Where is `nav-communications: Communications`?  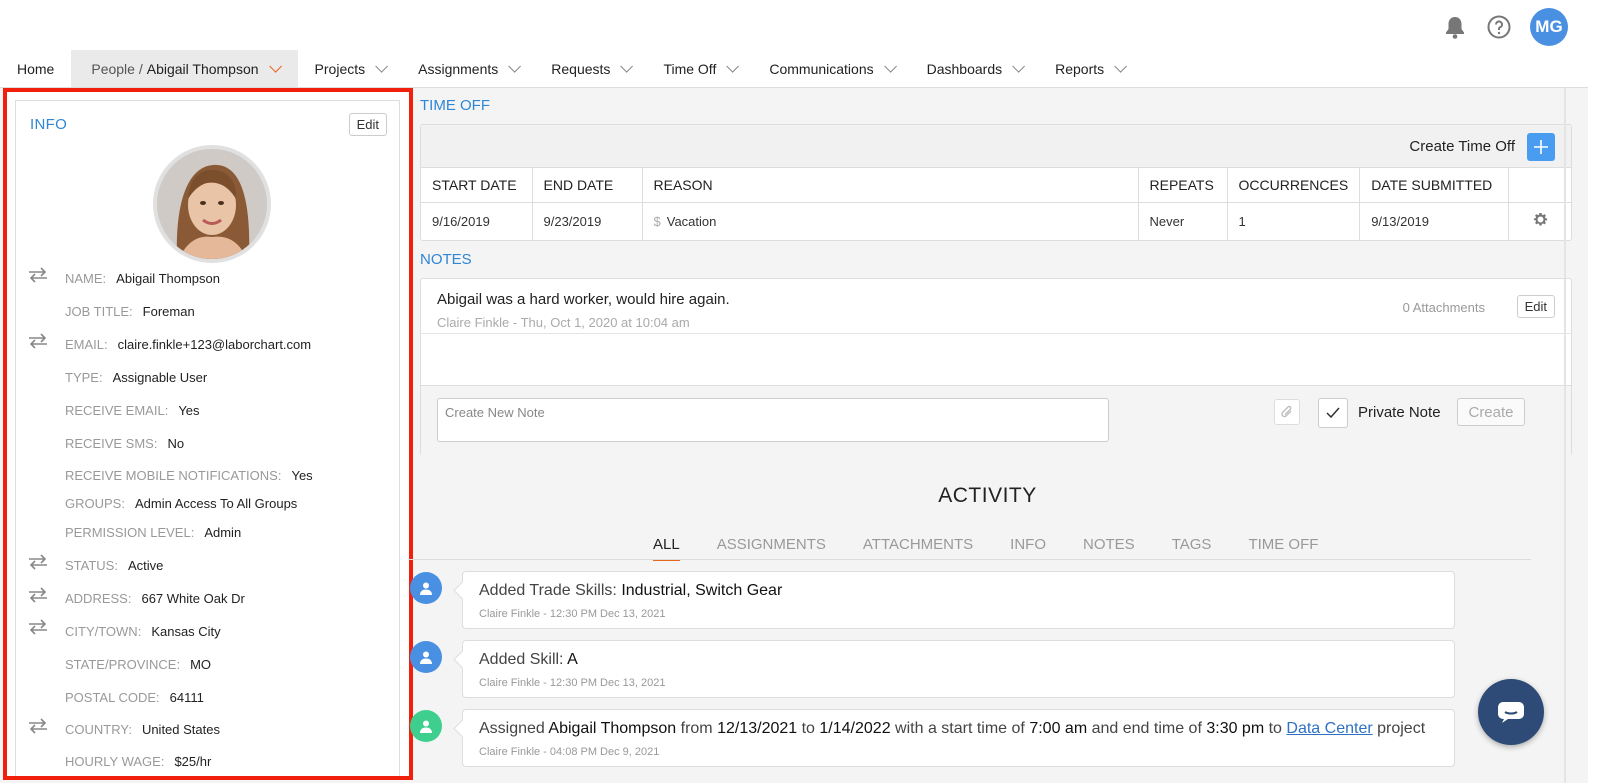 nav-communications: Communications is located at coordinates (830, 68).